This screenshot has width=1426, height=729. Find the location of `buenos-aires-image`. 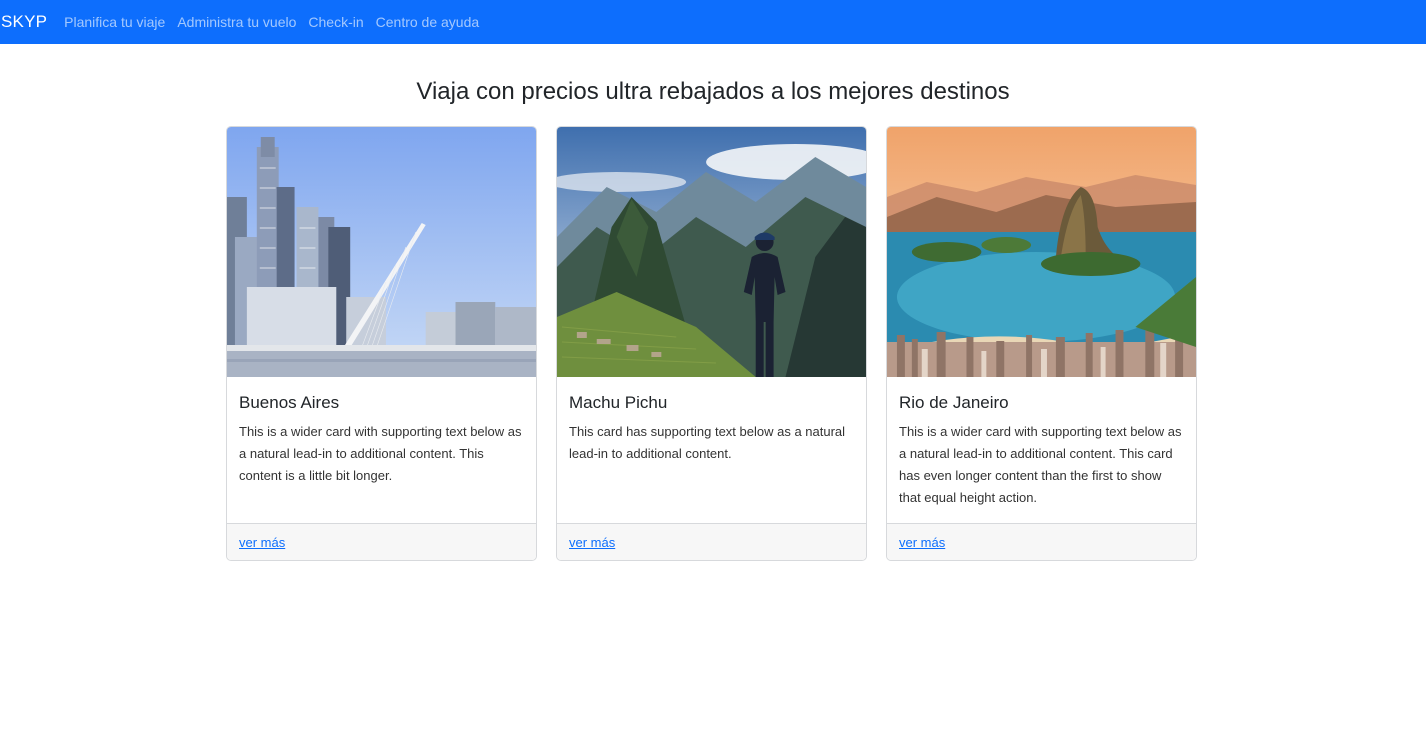

buenos-aires-image is located at coordinates (381, 252).